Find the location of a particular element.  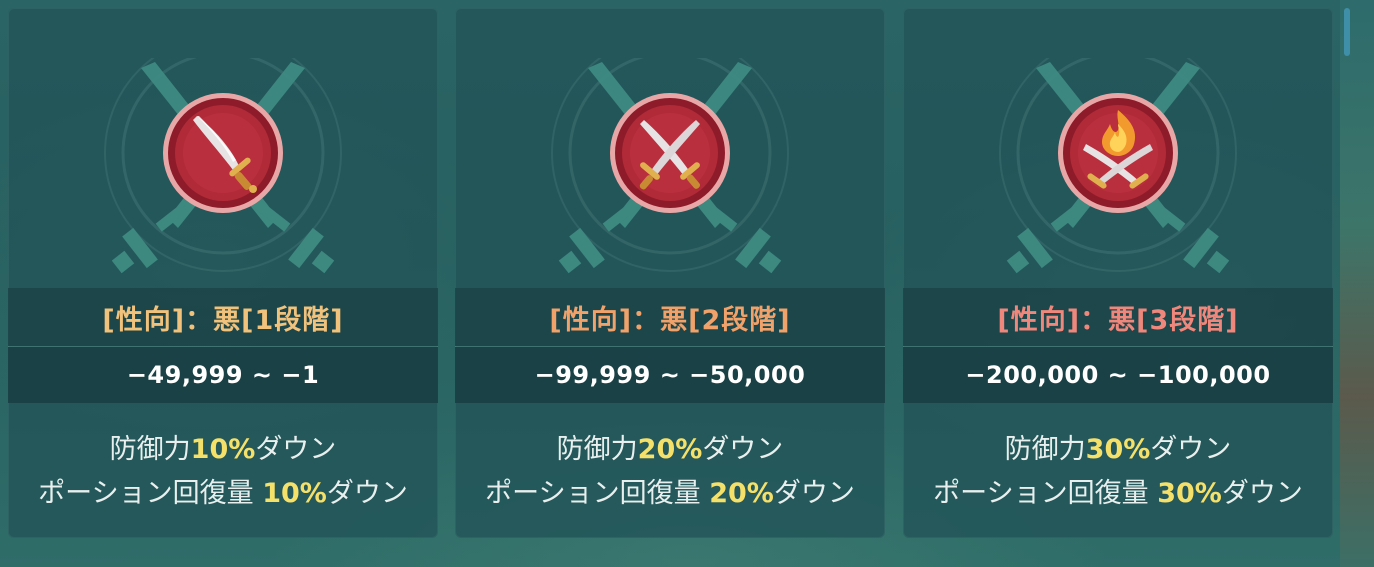

flaming-daggers-emblem-icon is located at coordinates (1118, 173).